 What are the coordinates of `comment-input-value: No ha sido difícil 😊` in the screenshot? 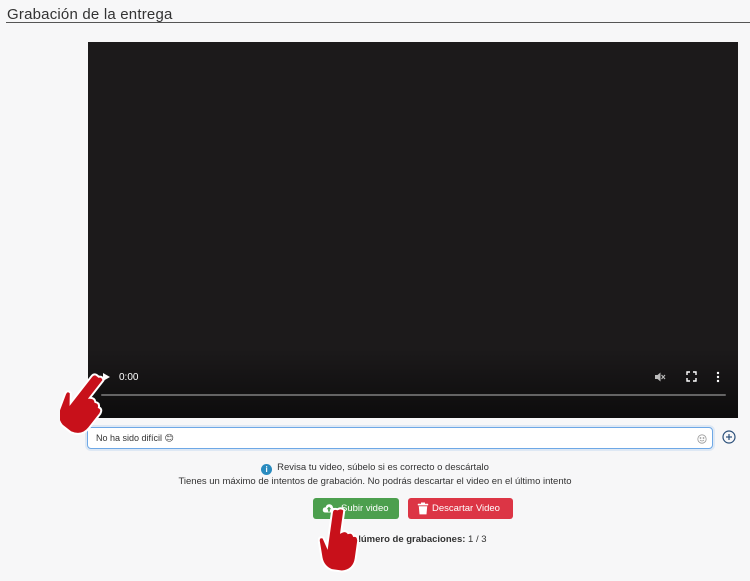 It's located at (135, 438).